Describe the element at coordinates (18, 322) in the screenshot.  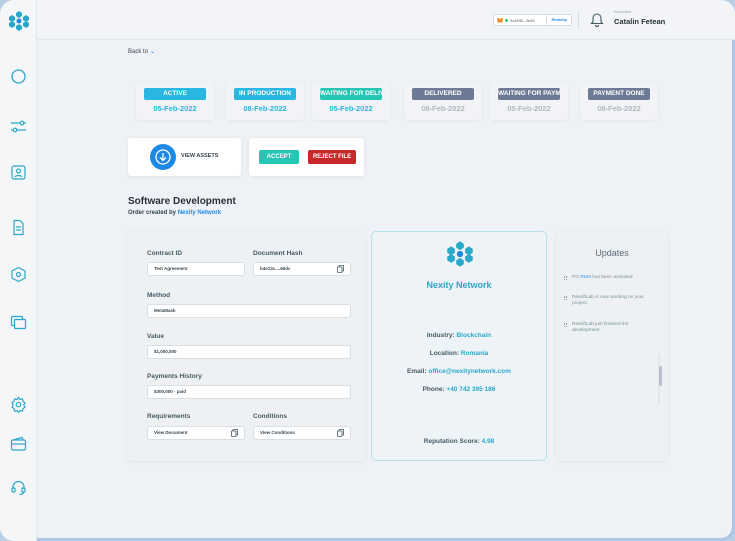
I see `layers-icon` at that location.